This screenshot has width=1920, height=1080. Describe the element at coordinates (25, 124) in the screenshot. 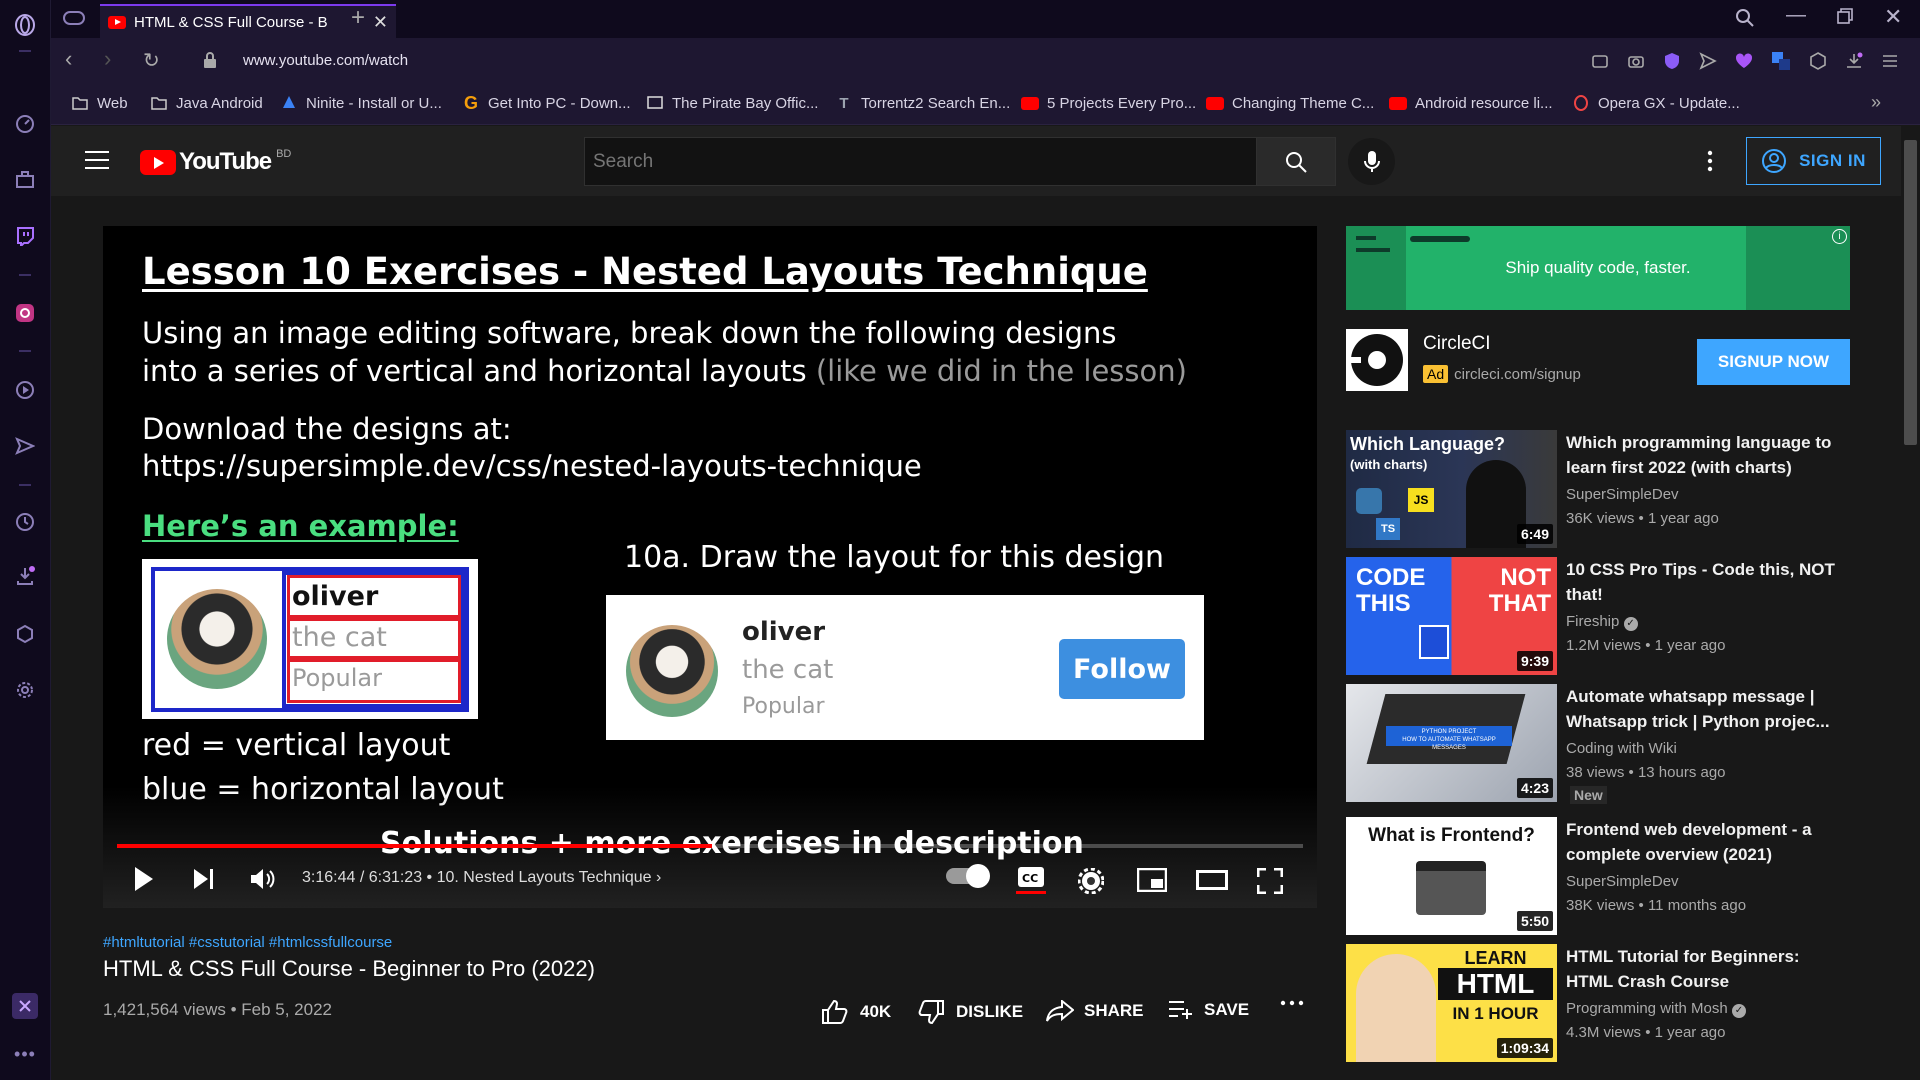

I see `speedometer-icon` at that location.